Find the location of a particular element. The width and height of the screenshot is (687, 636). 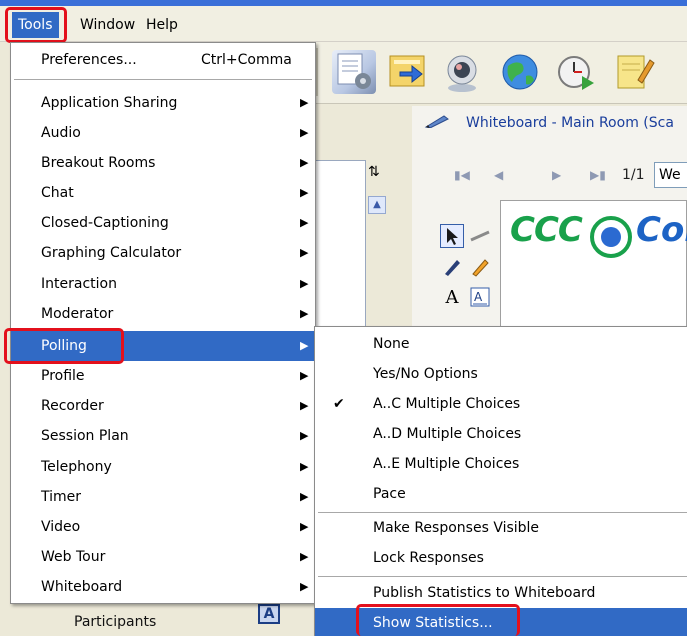

import-arrow-icon is located at coordinates (408, 72).